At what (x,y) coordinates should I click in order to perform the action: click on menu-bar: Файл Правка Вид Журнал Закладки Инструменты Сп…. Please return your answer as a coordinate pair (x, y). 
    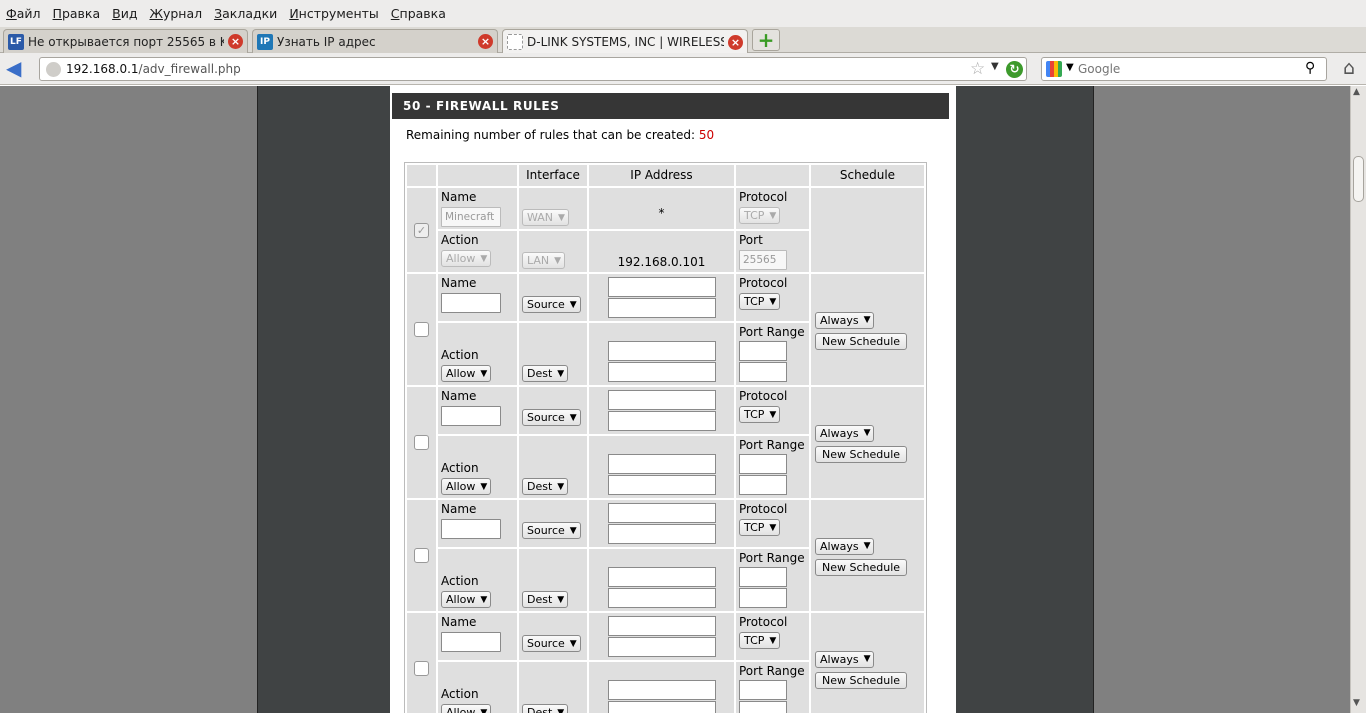
    Looking at the image, I should click on (683, 13).